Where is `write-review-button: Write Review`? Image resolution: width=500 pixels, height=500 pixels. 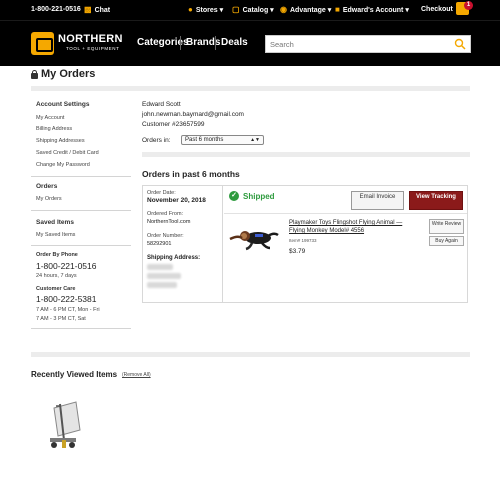
write-review-button: Write Review is located at coordinates (446, 226).